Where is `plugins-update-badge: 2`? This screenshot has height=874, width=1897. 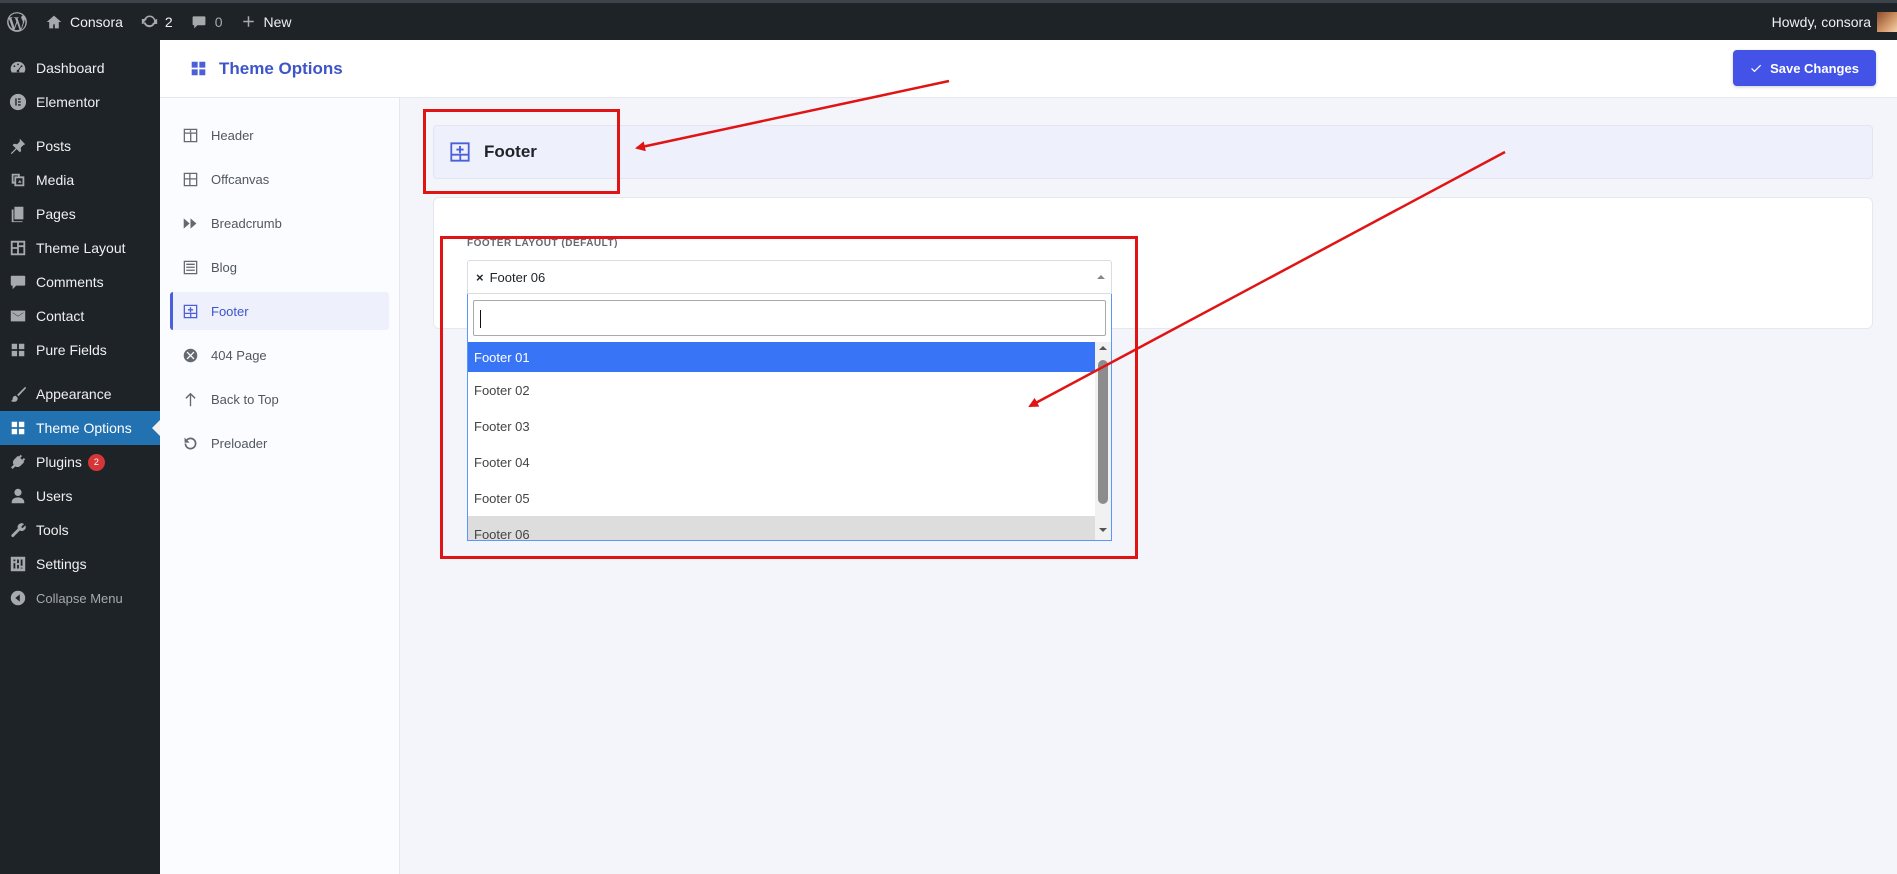 plugins-update-badge: 2 is located at coordinates (96, 462).